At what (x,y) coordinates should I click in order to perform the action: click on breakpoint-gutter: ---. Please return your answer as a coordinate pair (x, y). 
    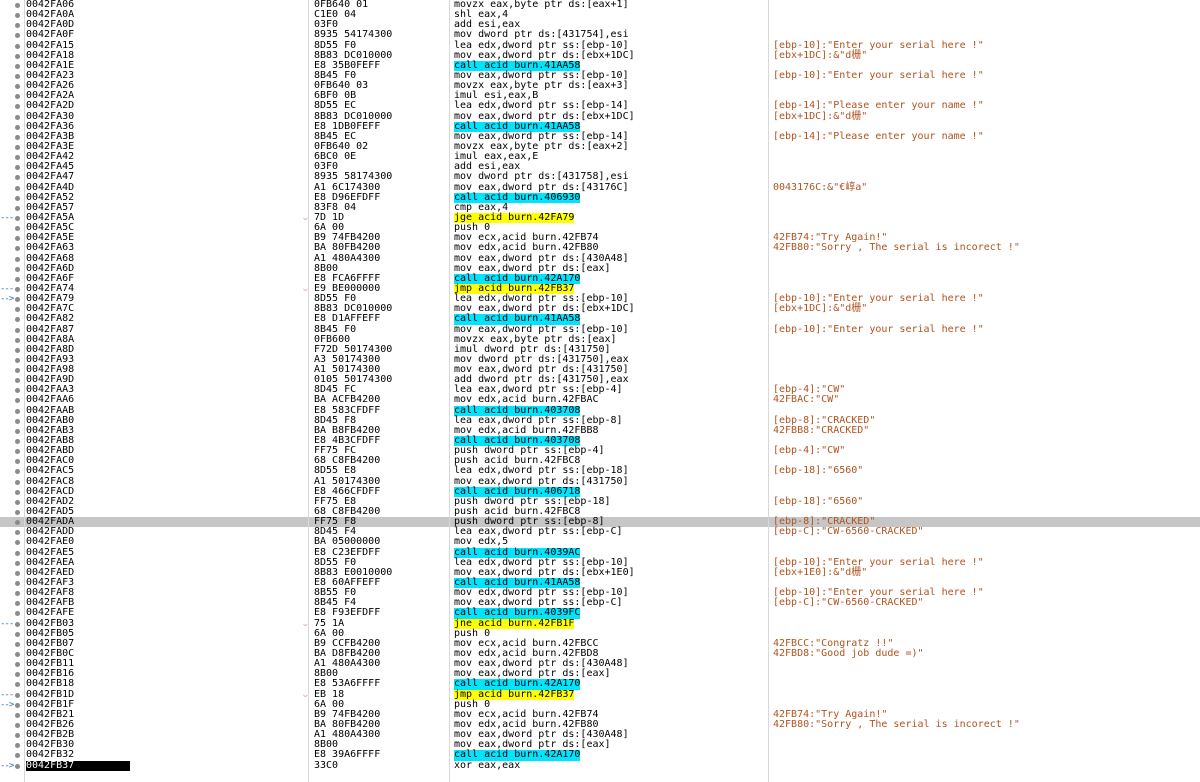
    Looking at the image, I should click on (12, 624).